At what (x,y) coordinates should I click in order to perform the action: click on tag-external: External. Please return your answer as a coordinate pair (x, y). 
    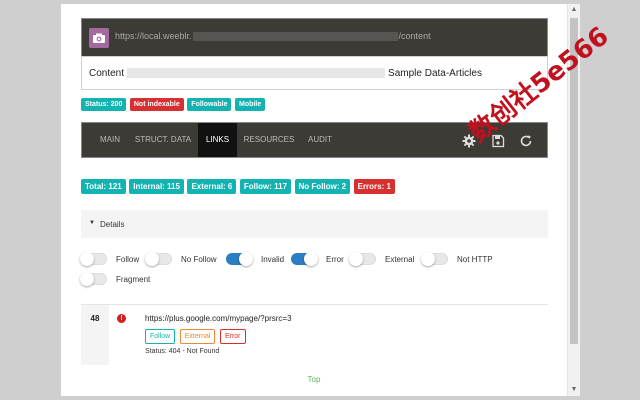
    Looking at the image, I should click on (197, 336).